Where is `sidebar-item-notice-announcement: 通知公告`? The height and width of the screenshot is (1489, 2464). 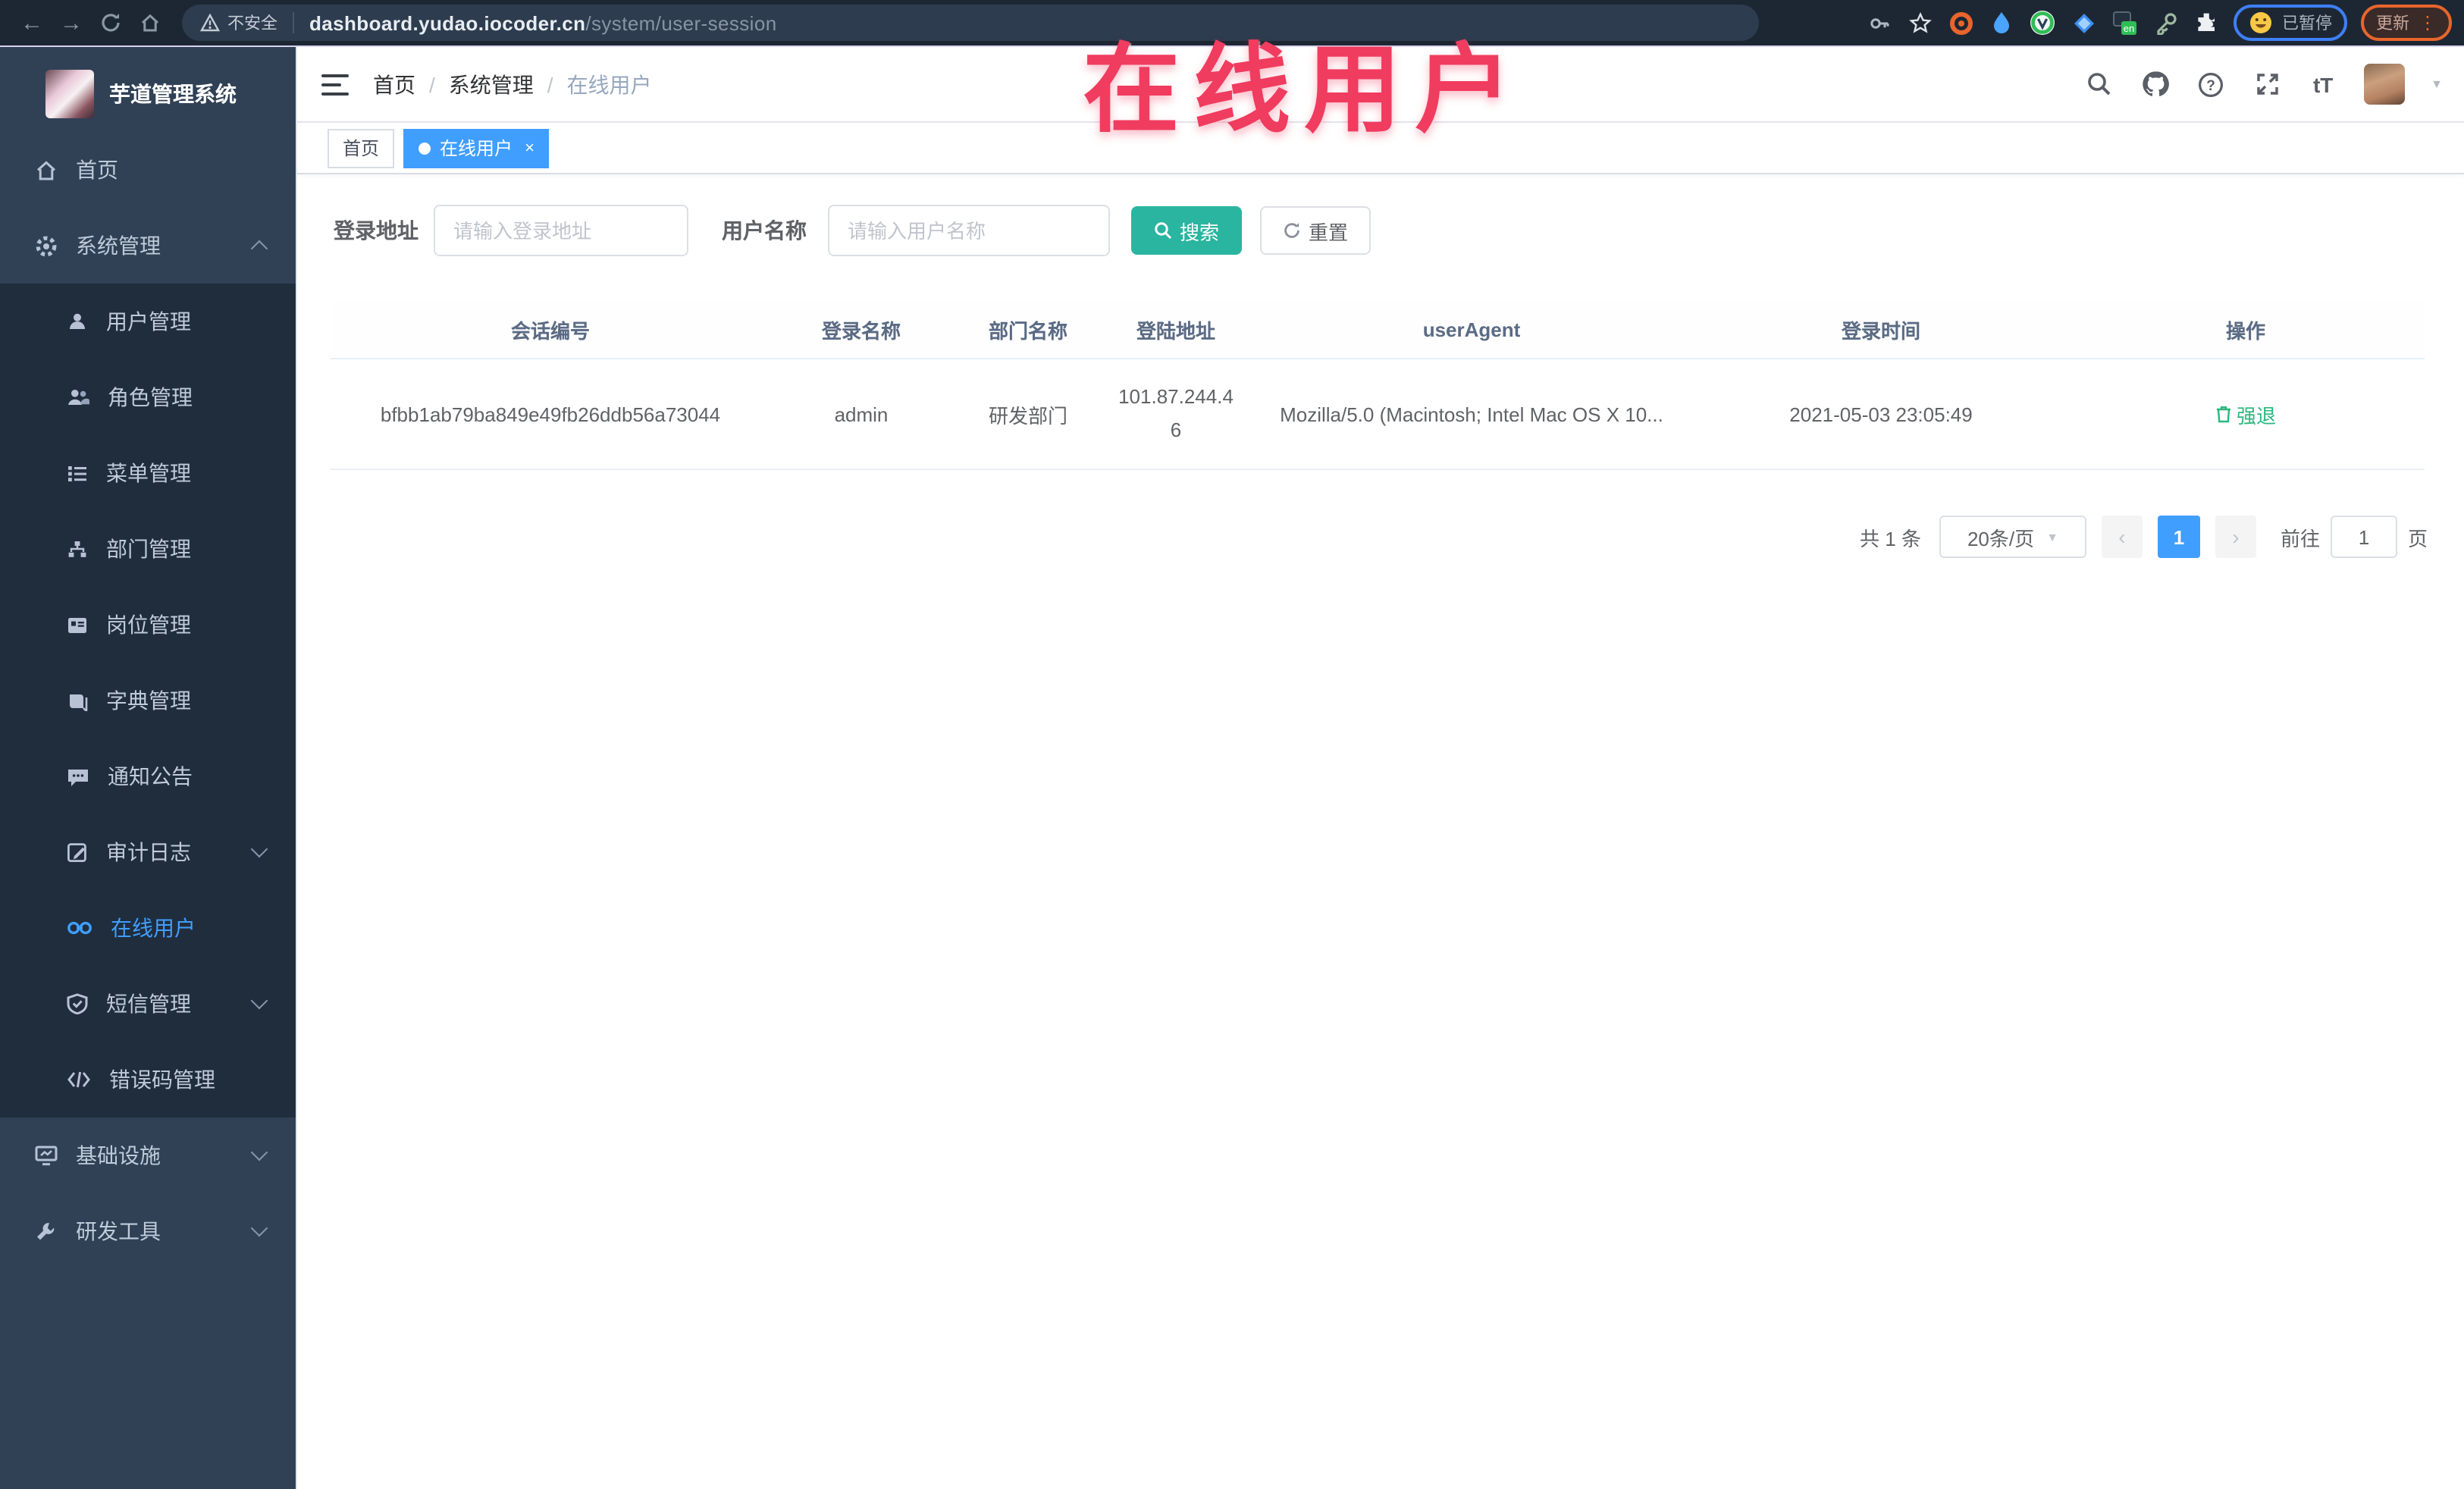 sidebar-item-notice-announcement: 通知公告 is located at coordinates (148, 776).